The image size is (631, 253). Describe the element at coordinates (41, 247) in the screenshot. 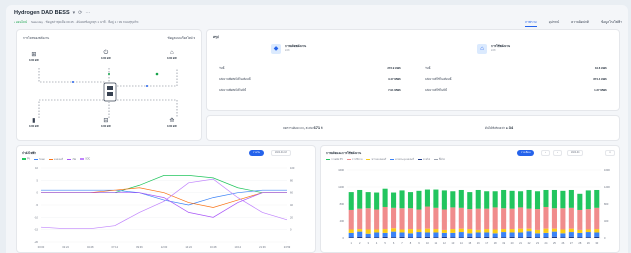

I see `x-tick-label: 00:00` at that location.